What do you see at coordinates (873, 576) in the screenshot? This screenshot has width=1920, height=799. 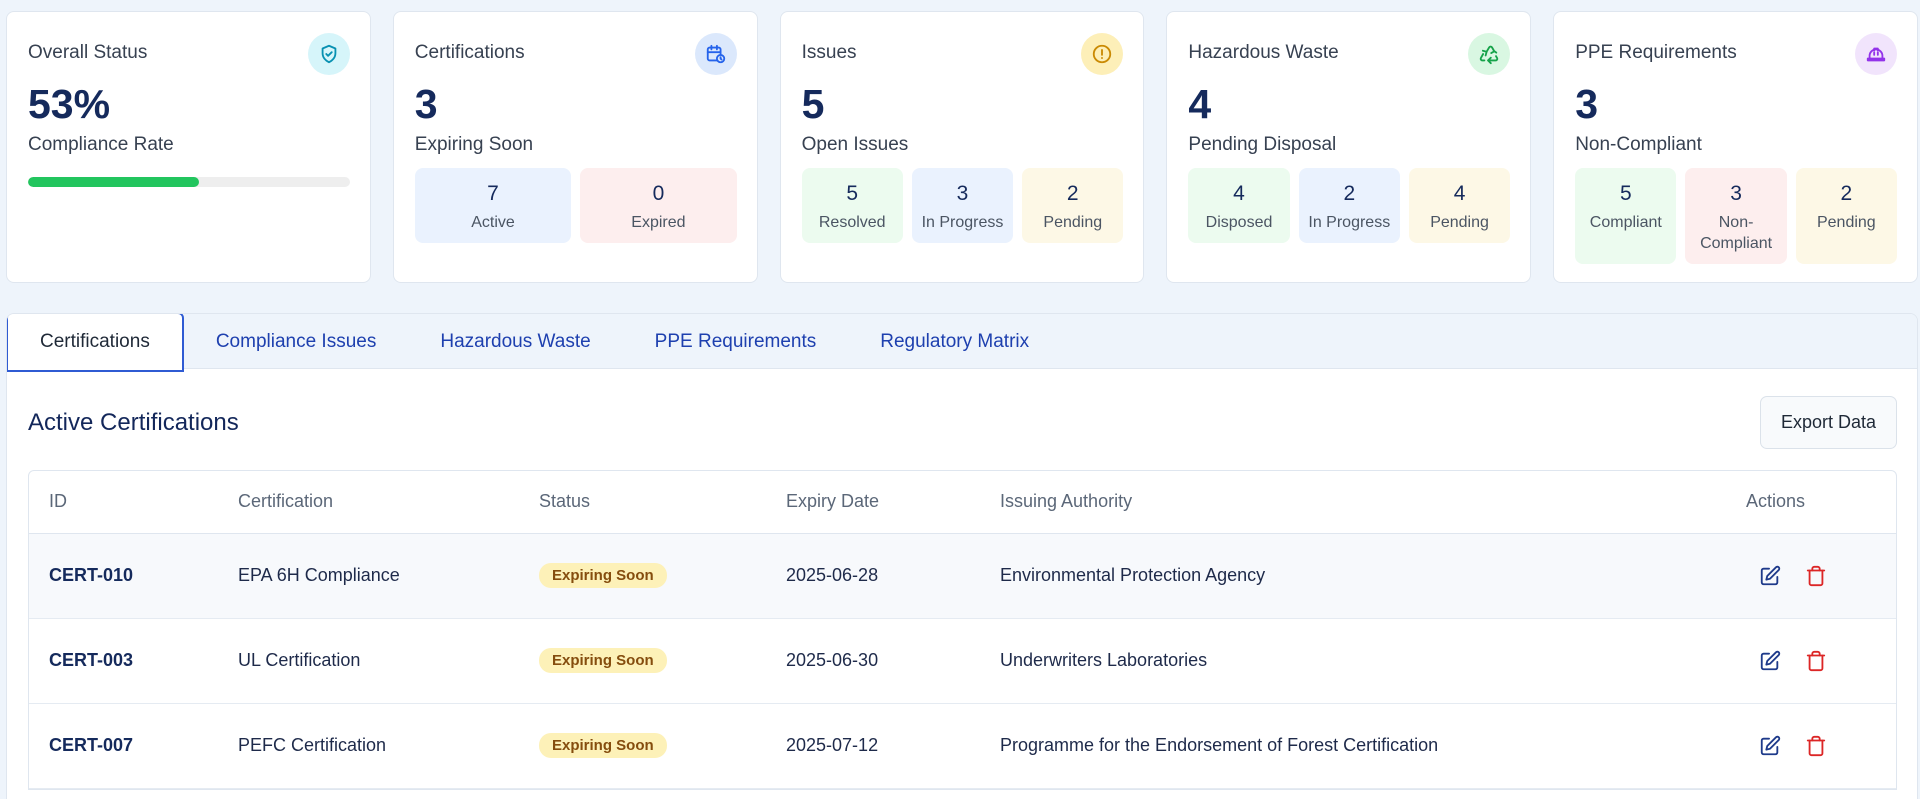 I see `cell-expiry-date: 2025-06-28` at bounding box center [873, 576].